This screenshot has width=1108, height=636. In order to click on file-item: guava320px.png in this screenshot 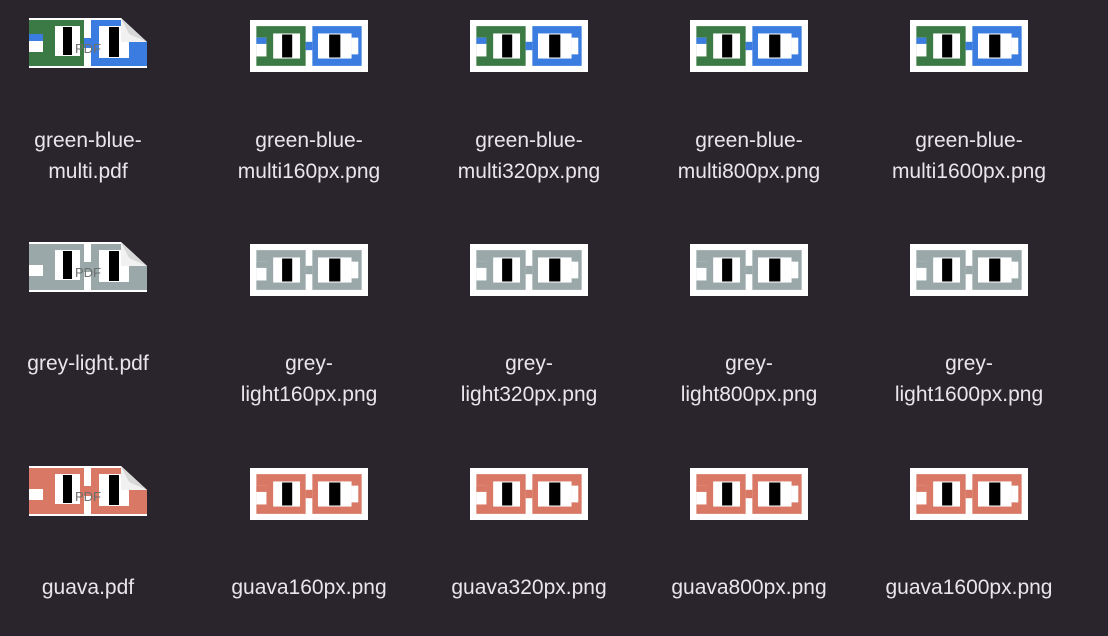, I will do `click(529, 529)`.